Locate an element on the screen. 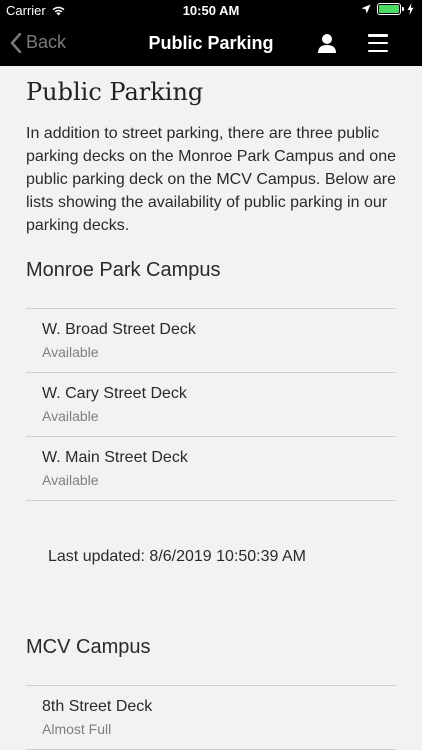  last-updated: Last updated: 8/6/2019 10:50:39 AM is located at coordinates (177, 556).